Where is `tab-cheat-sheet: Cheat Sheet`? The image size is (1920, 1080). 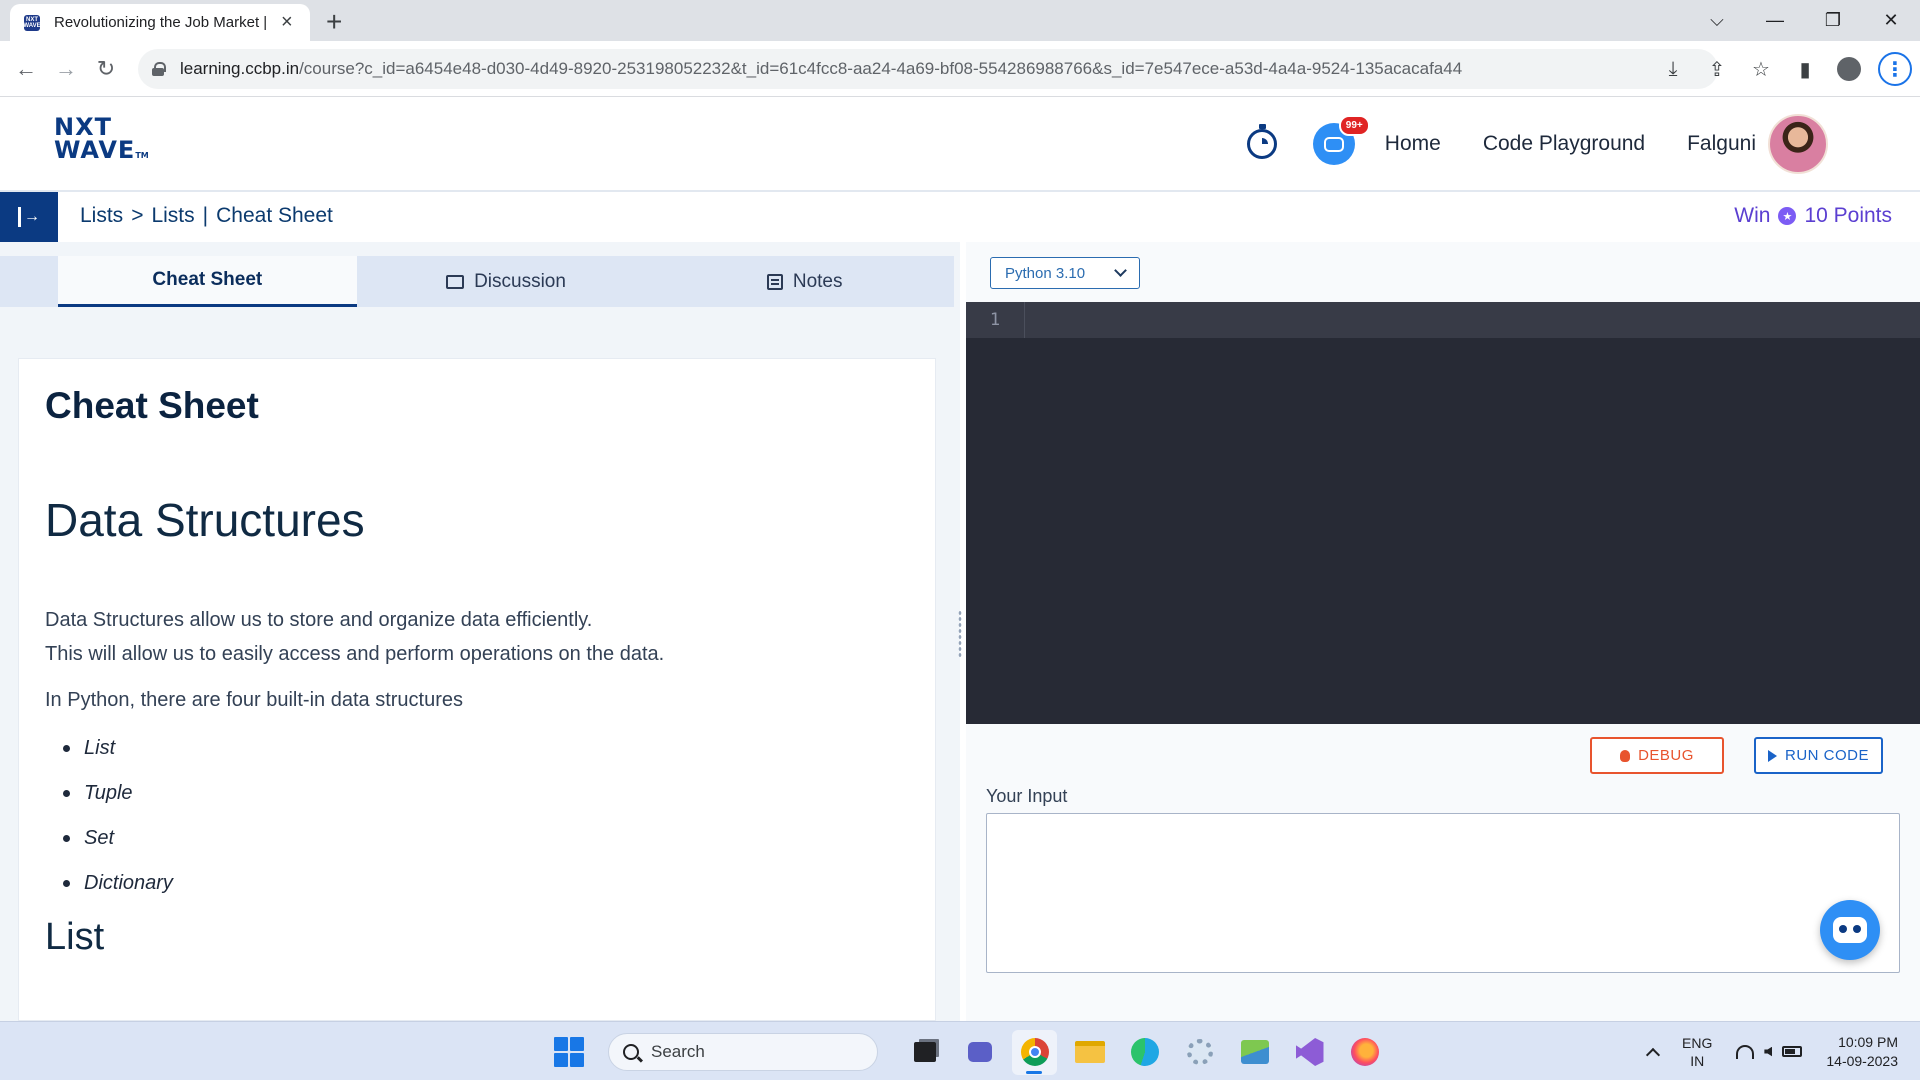
tab-cheat-sheet: Cheat Sheet is located at coordinates (207, 281).